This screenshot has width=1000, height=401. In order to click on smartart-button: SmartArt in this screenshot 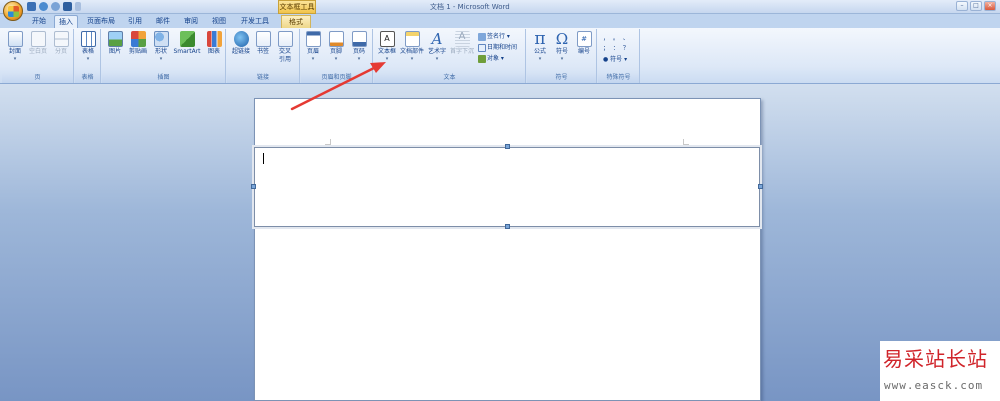, I will do `click(187, 43)`.